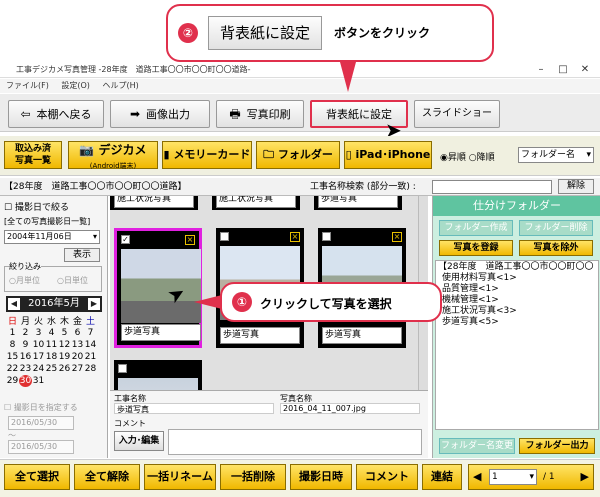  I want to click on from-date-input: 2016/05/30, so click(41, 423).